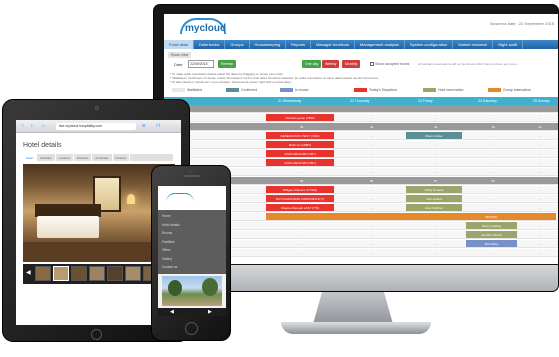 The width and height of the screenshot is (559, 357). Describe the element at coordinates (300, 144) in the screenshot. I see `reservation-block: Bush Jon (2987)` at that location.